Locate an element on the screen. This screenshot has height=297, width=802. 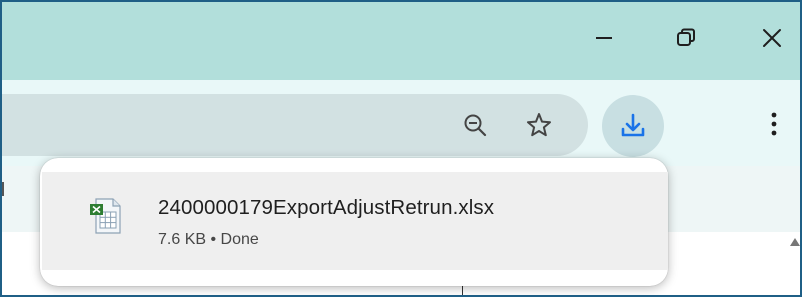
more-vert-icon is located at coordinates (774, 124).